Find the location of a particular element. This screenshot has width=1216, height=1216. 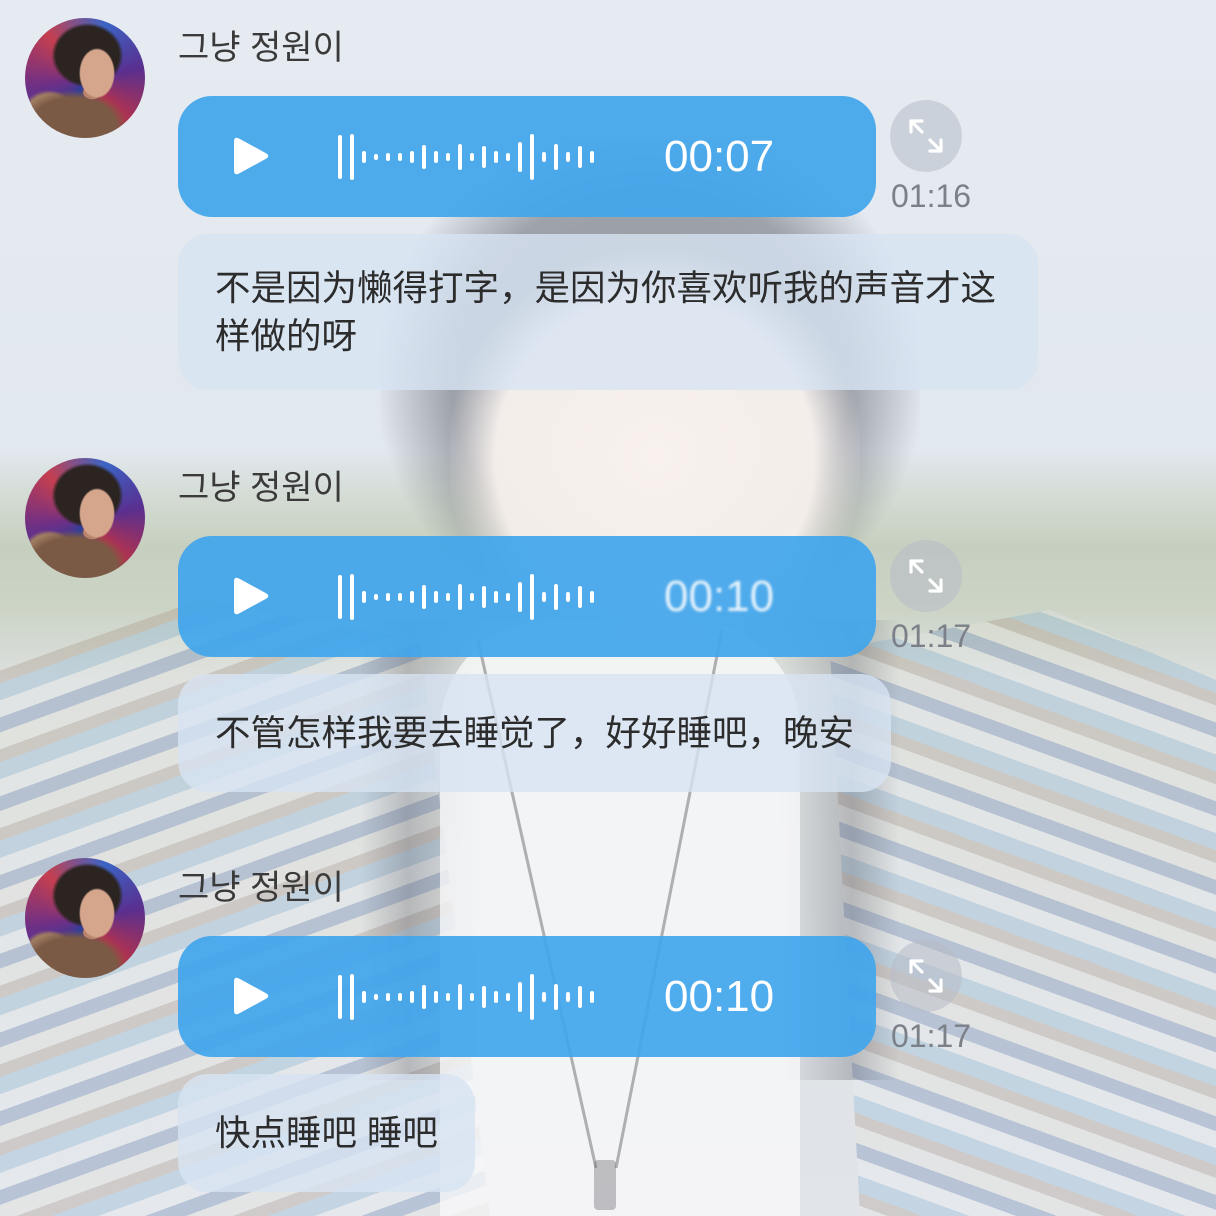

translation-bubble: 不管怎样我要去睡觉了，好好睡吧，晚安 is located at coordinates (535, 733).